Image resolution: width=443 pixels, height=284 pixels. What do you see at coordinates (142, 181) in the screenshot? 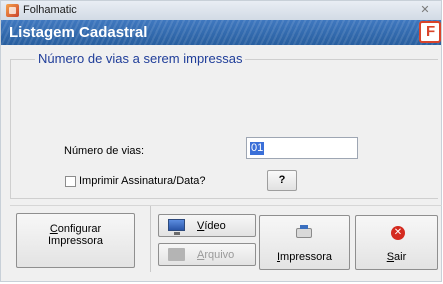
I see `print-signature-label: Imprimir Assinatura/Data?` at bounding box center [142, 181].